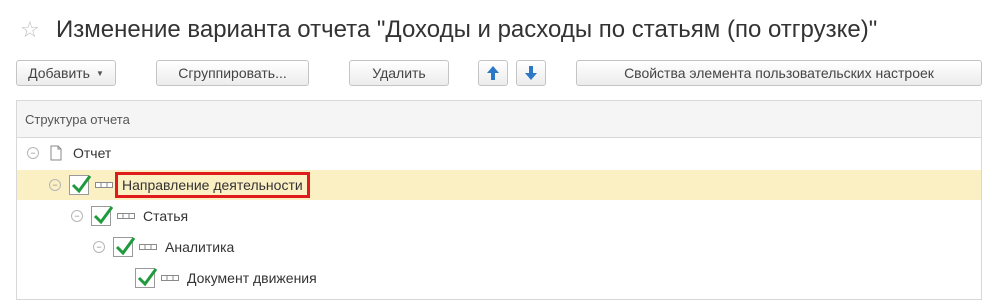 The width and height of the screenshot is (995, 306). What do you see at coordinates (166, 216) in the screenshot?
I see `tree-node-label: Статья` at bounding box center [166, 216].